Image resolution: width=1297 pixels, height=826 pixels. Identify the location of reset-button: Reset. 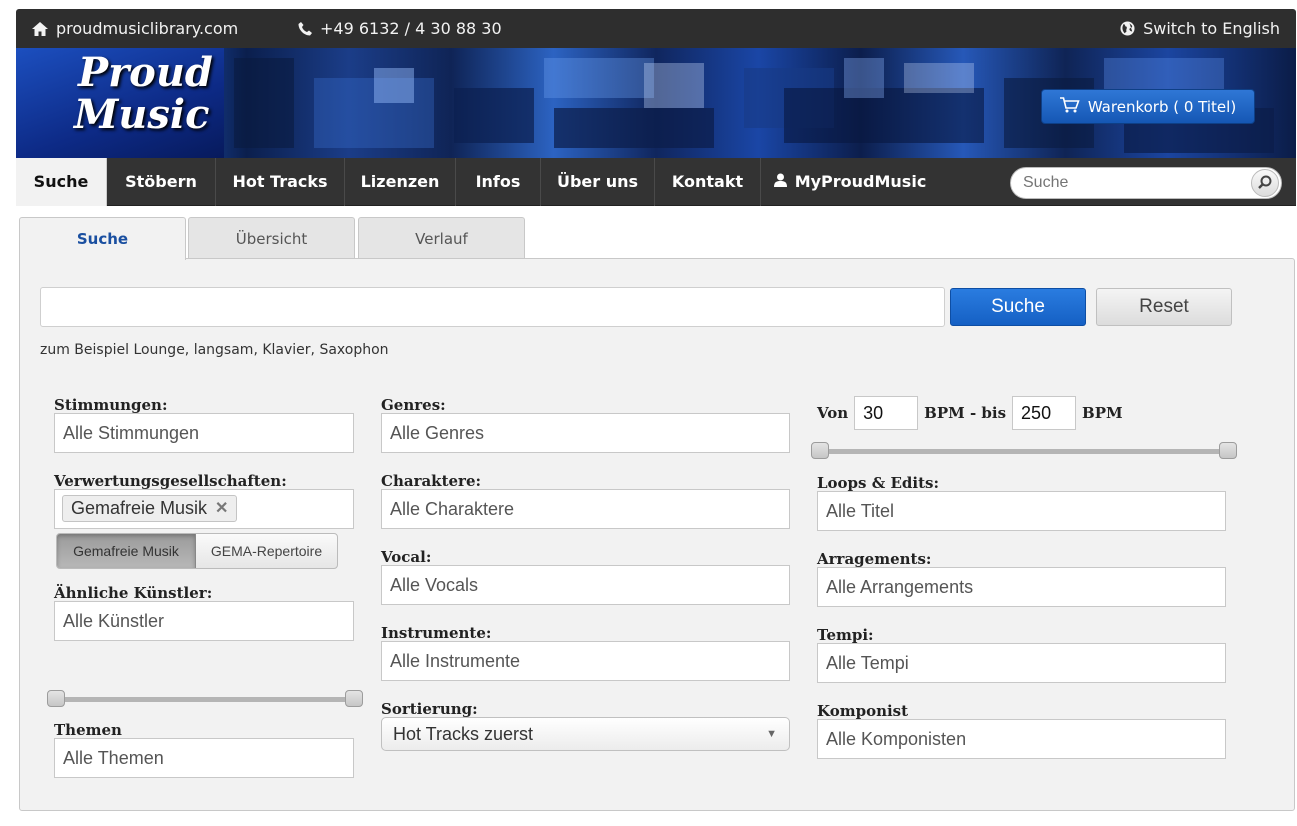
(1164, 307).